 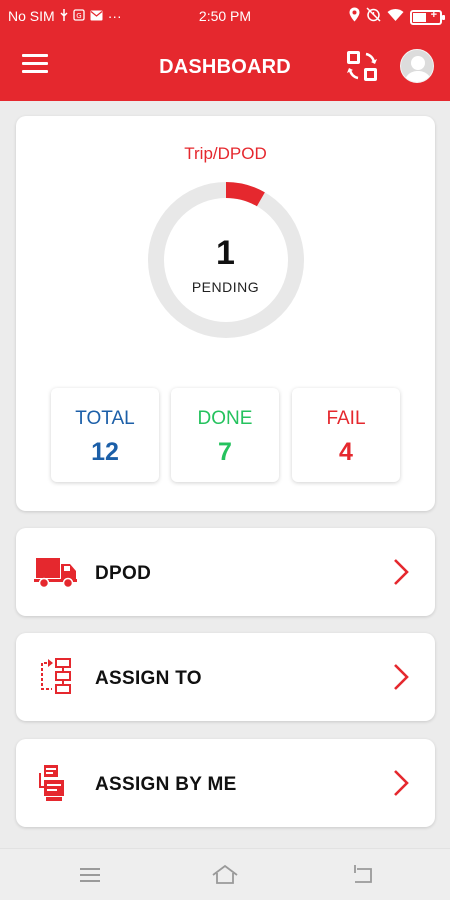 What do you see at coordinates (56, 676) in the screenshot?
I see `assign-to-icon` at bounding box center [56, 676].